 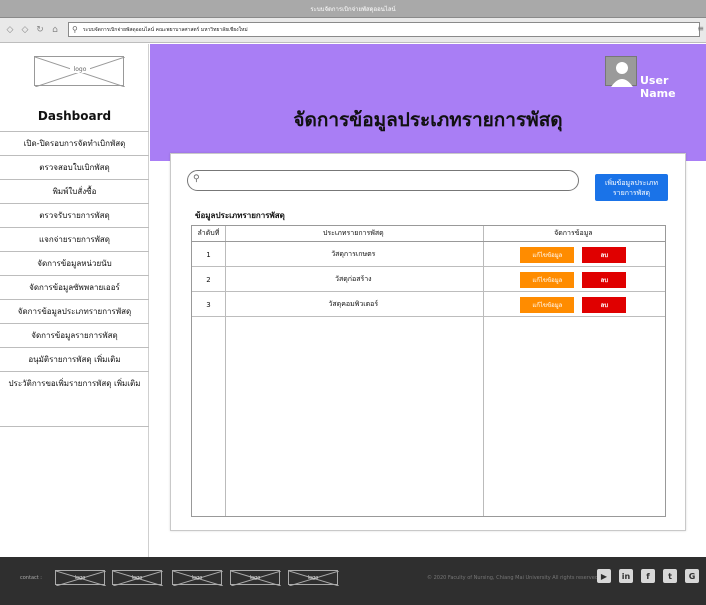 What do you see at coordinates (75, 29) in the screenshot?
I see `url-search-icon: ⚲` at bounding box center [75, 29].